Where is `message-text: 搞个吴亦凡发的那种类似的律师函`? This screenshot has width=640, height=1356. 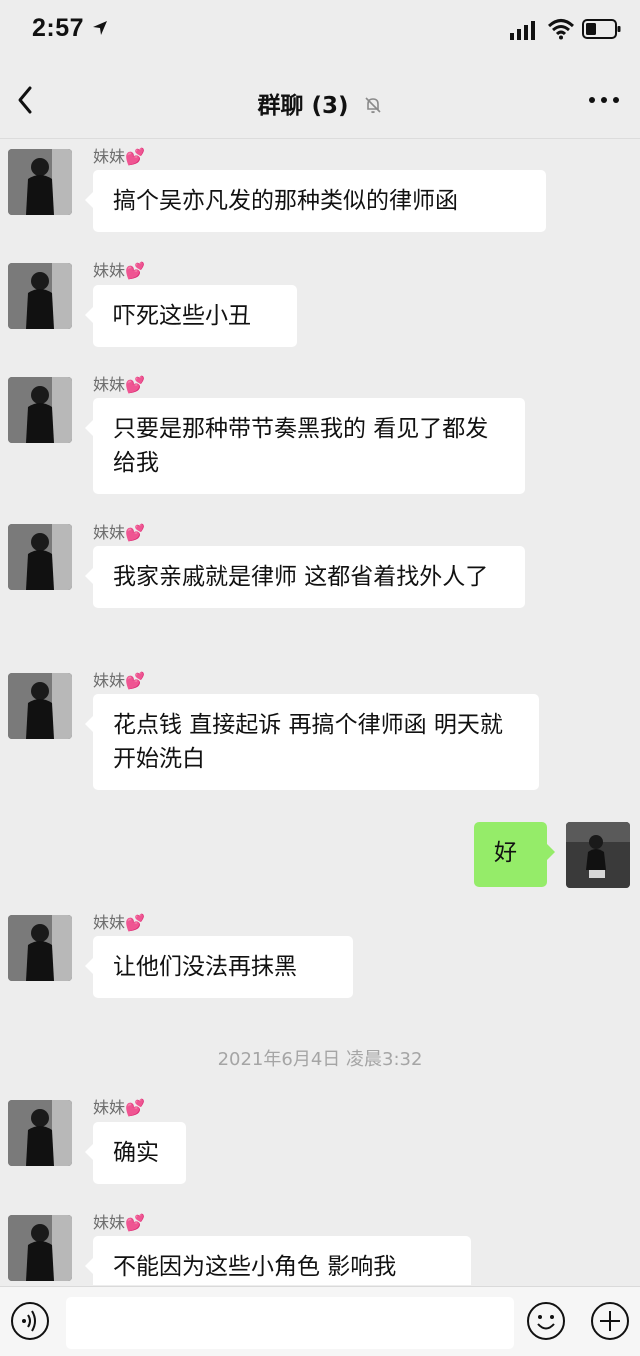 message-text: 搞个吴亦凡发的那种类似的律师函 is located at coordinates (285, 201).